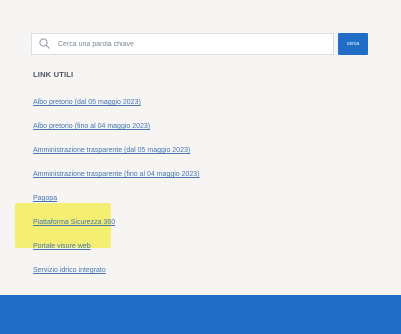 The image size is (401, 334). What do you see at coordinates (116, 223) in the screenshot?
I see `list-item: Piattaforma Sicurezza 360` at bounding box center [116, 223].